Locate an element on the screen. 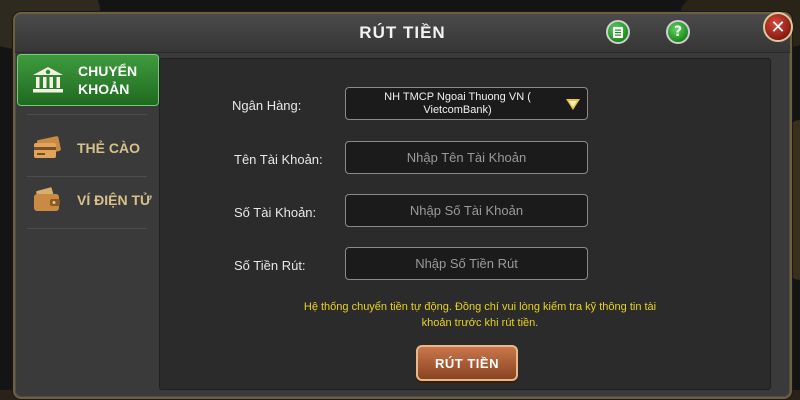 The height and width of the screenshot is (400, 800). chevron-down-icon is located at coordinates (573, 104).